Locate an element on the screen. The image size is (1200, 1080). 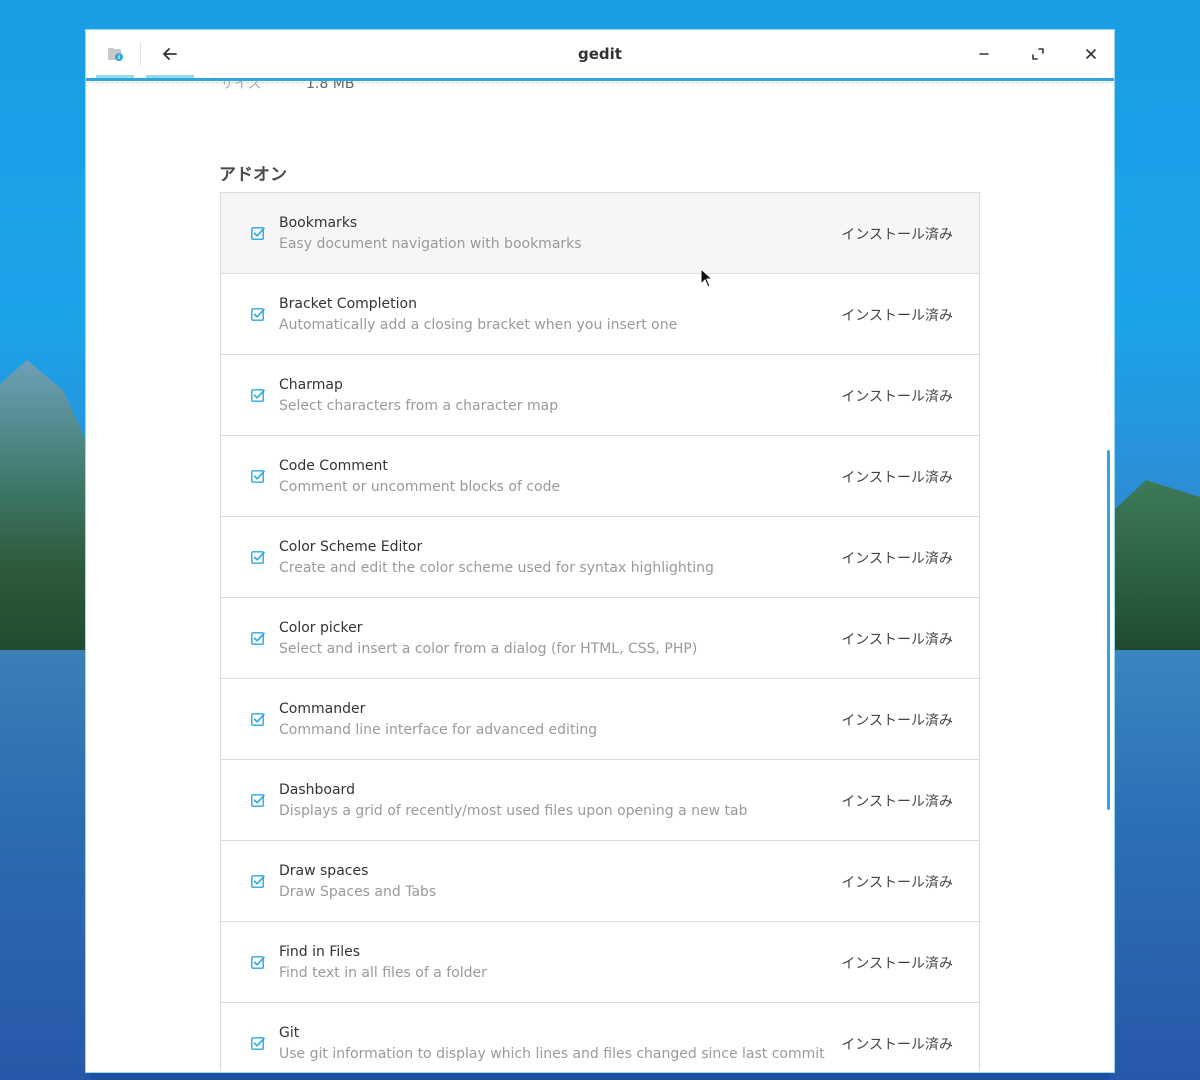
title-bar: gedit is located at coordinates (600, 55).